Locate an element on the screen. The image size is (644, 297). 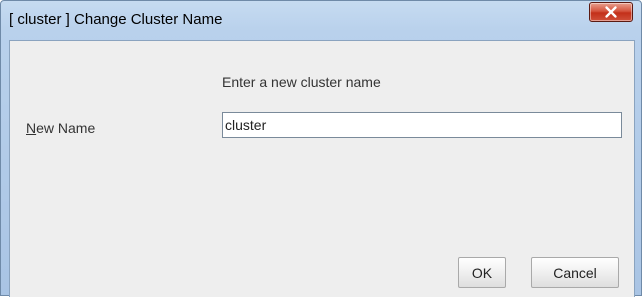
ok-button: OK is located at coordinates (482, 272).